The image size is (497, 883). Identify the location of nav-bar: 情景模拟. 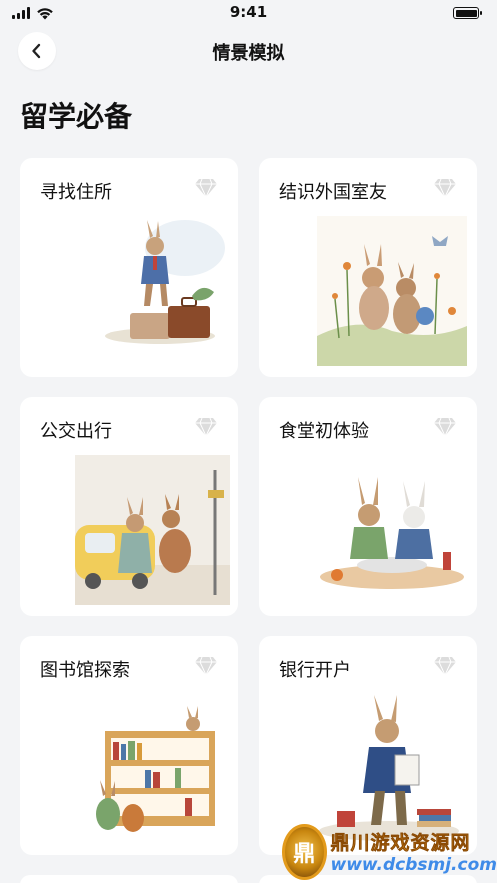
(248, 52).